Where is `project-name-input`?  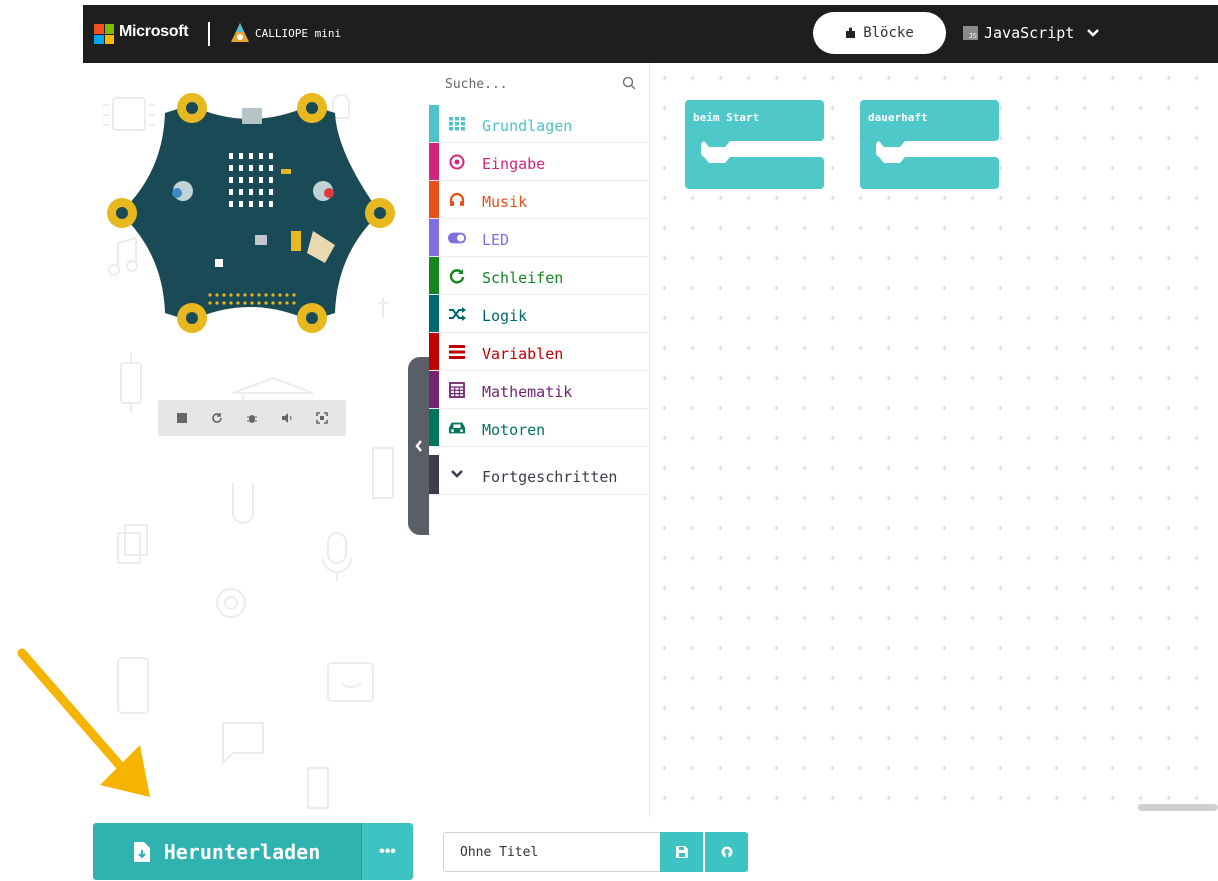
project-name-input is located at coordinates (551, 852).